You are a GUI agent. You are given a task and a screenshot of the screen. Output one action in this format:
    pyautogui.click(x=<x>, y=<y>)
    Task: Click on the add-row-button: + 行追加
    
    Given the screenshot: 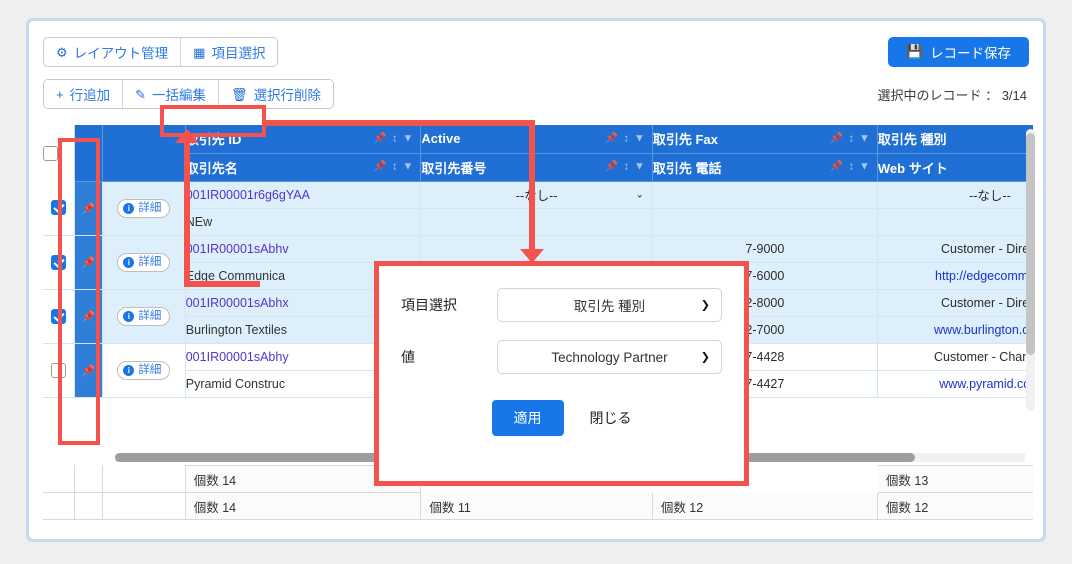 What is the action you would take?
    pyautogui.click(x=84, y=94)
    